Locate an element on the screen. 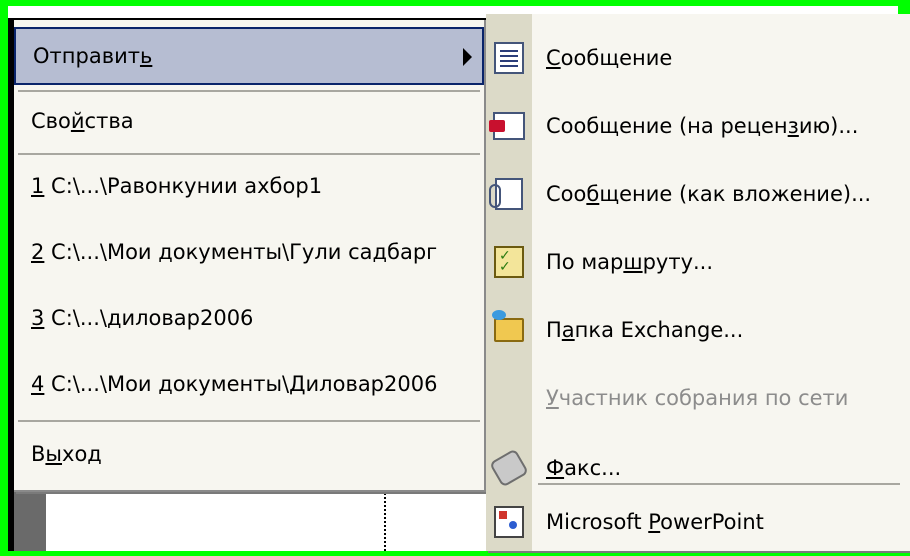  submenu-item-message-label: Сообщение is located at coordinates (609, 58).